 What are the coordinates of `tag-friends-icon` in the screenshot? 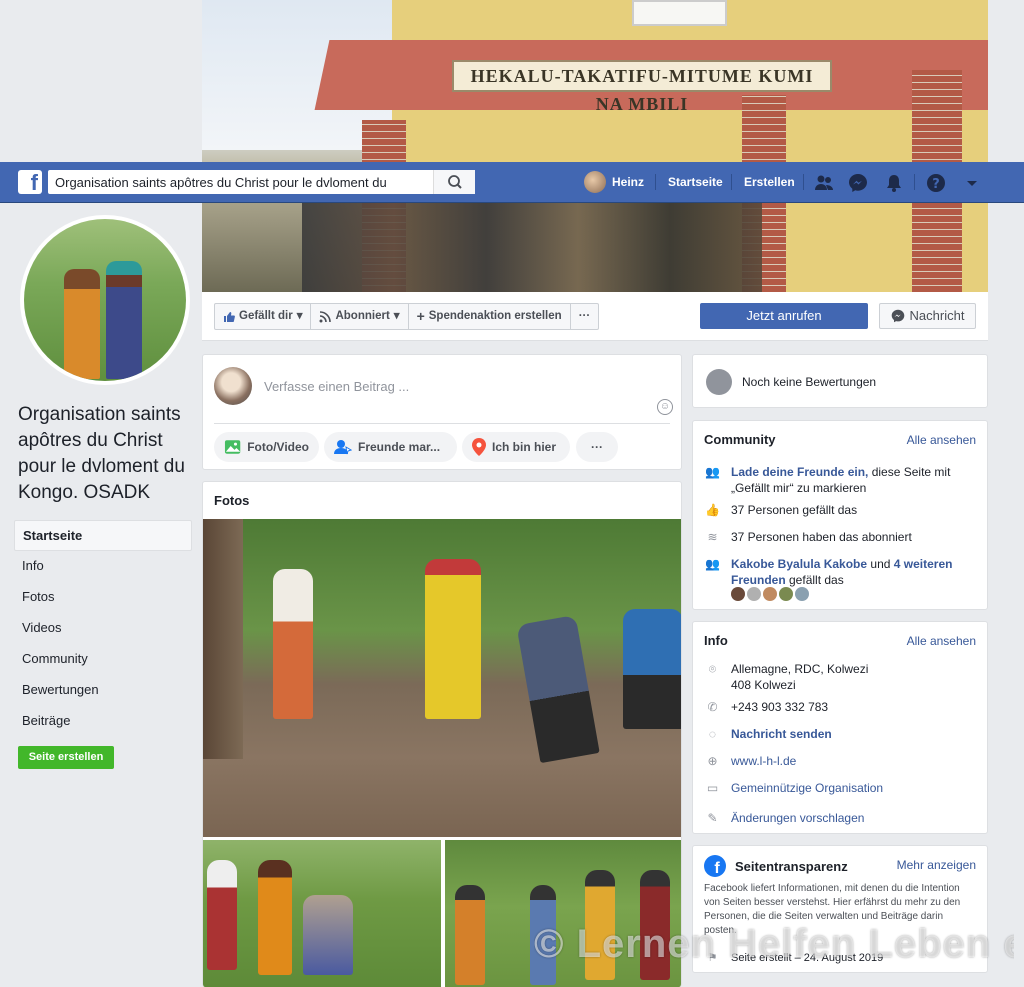 It's located at (343, 447).